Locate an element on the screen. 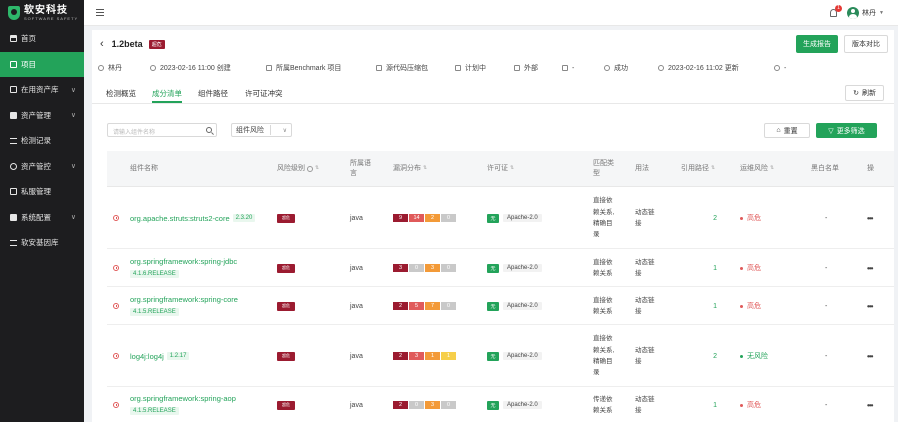 The width and height of the screenshot is (898, 422). component-name-link: org.apache.struts:struts2-core is located at coordinates (180, 218).